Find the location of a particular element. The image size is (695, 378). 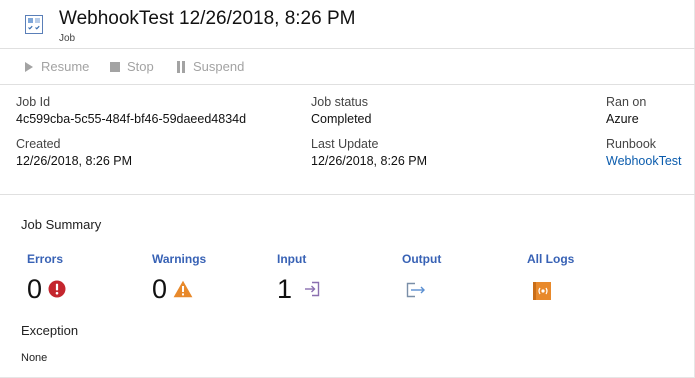

last-update-field: Last Update 12/26/2018, 8:26 PM is located at coordinates (369, 153).